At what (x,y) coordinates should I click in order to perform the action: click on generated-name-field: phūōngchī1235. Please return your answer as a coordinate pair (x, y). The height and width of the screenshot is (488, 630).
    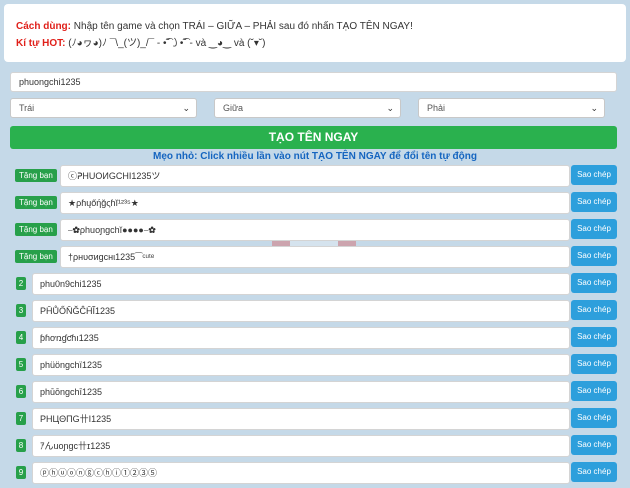
    Looking at the image, I should click on (301, 392).